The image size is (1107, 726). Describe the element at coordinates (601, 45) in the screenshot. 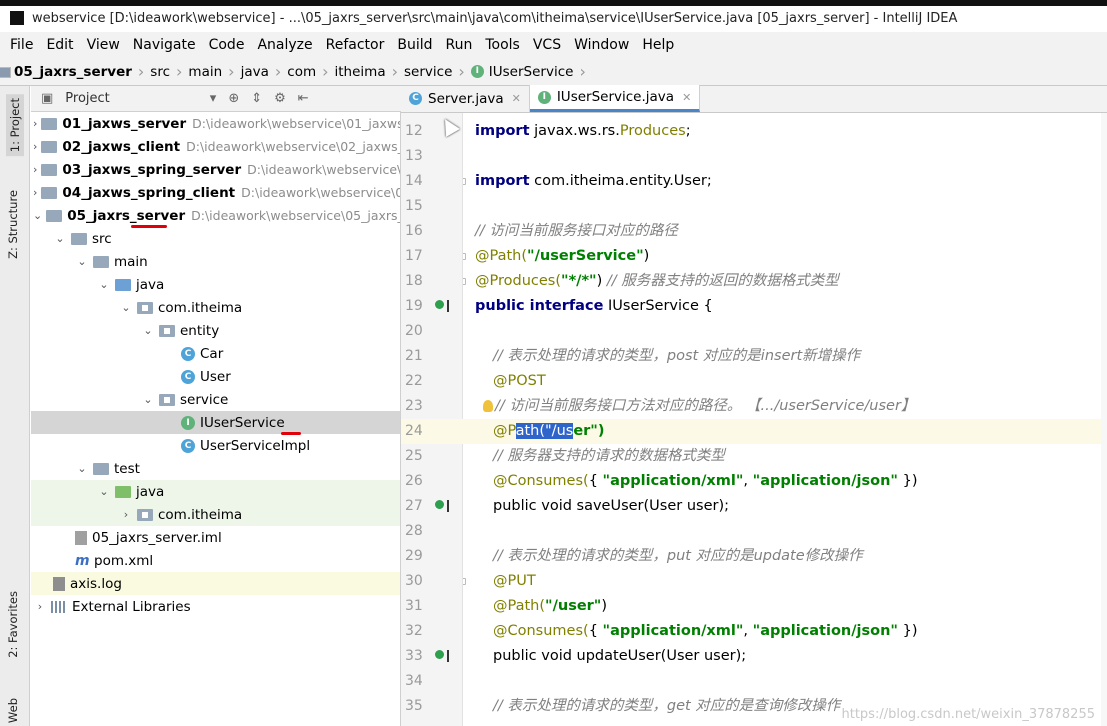

I see `menu-window: Window` at that location.